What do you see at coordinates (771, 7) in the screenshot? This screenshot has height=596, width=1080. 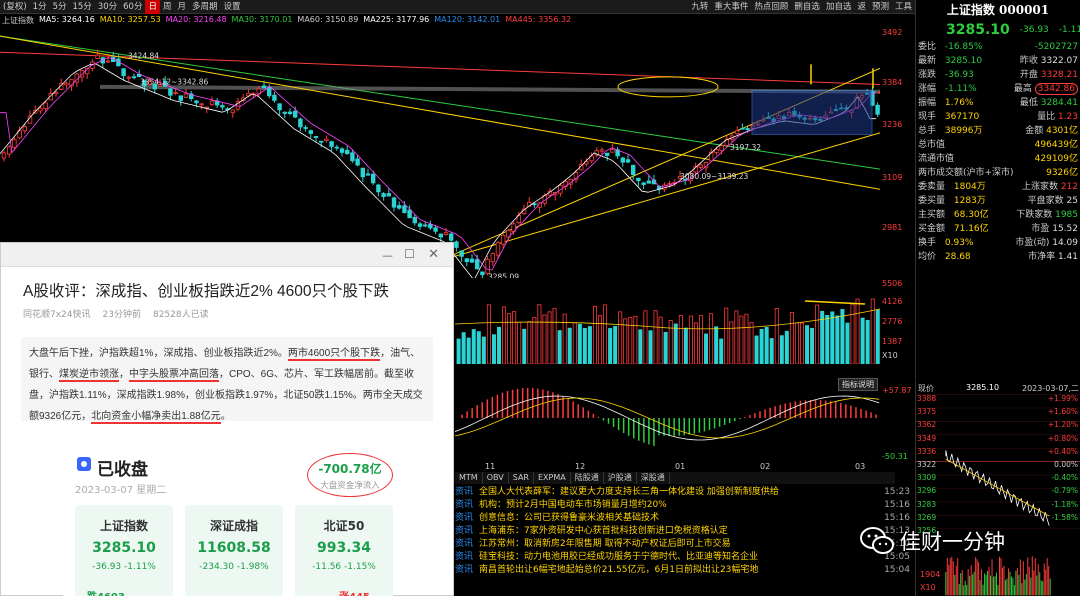 I see `tool-button-2: 热点回顾` at bounding box center [771, 7].